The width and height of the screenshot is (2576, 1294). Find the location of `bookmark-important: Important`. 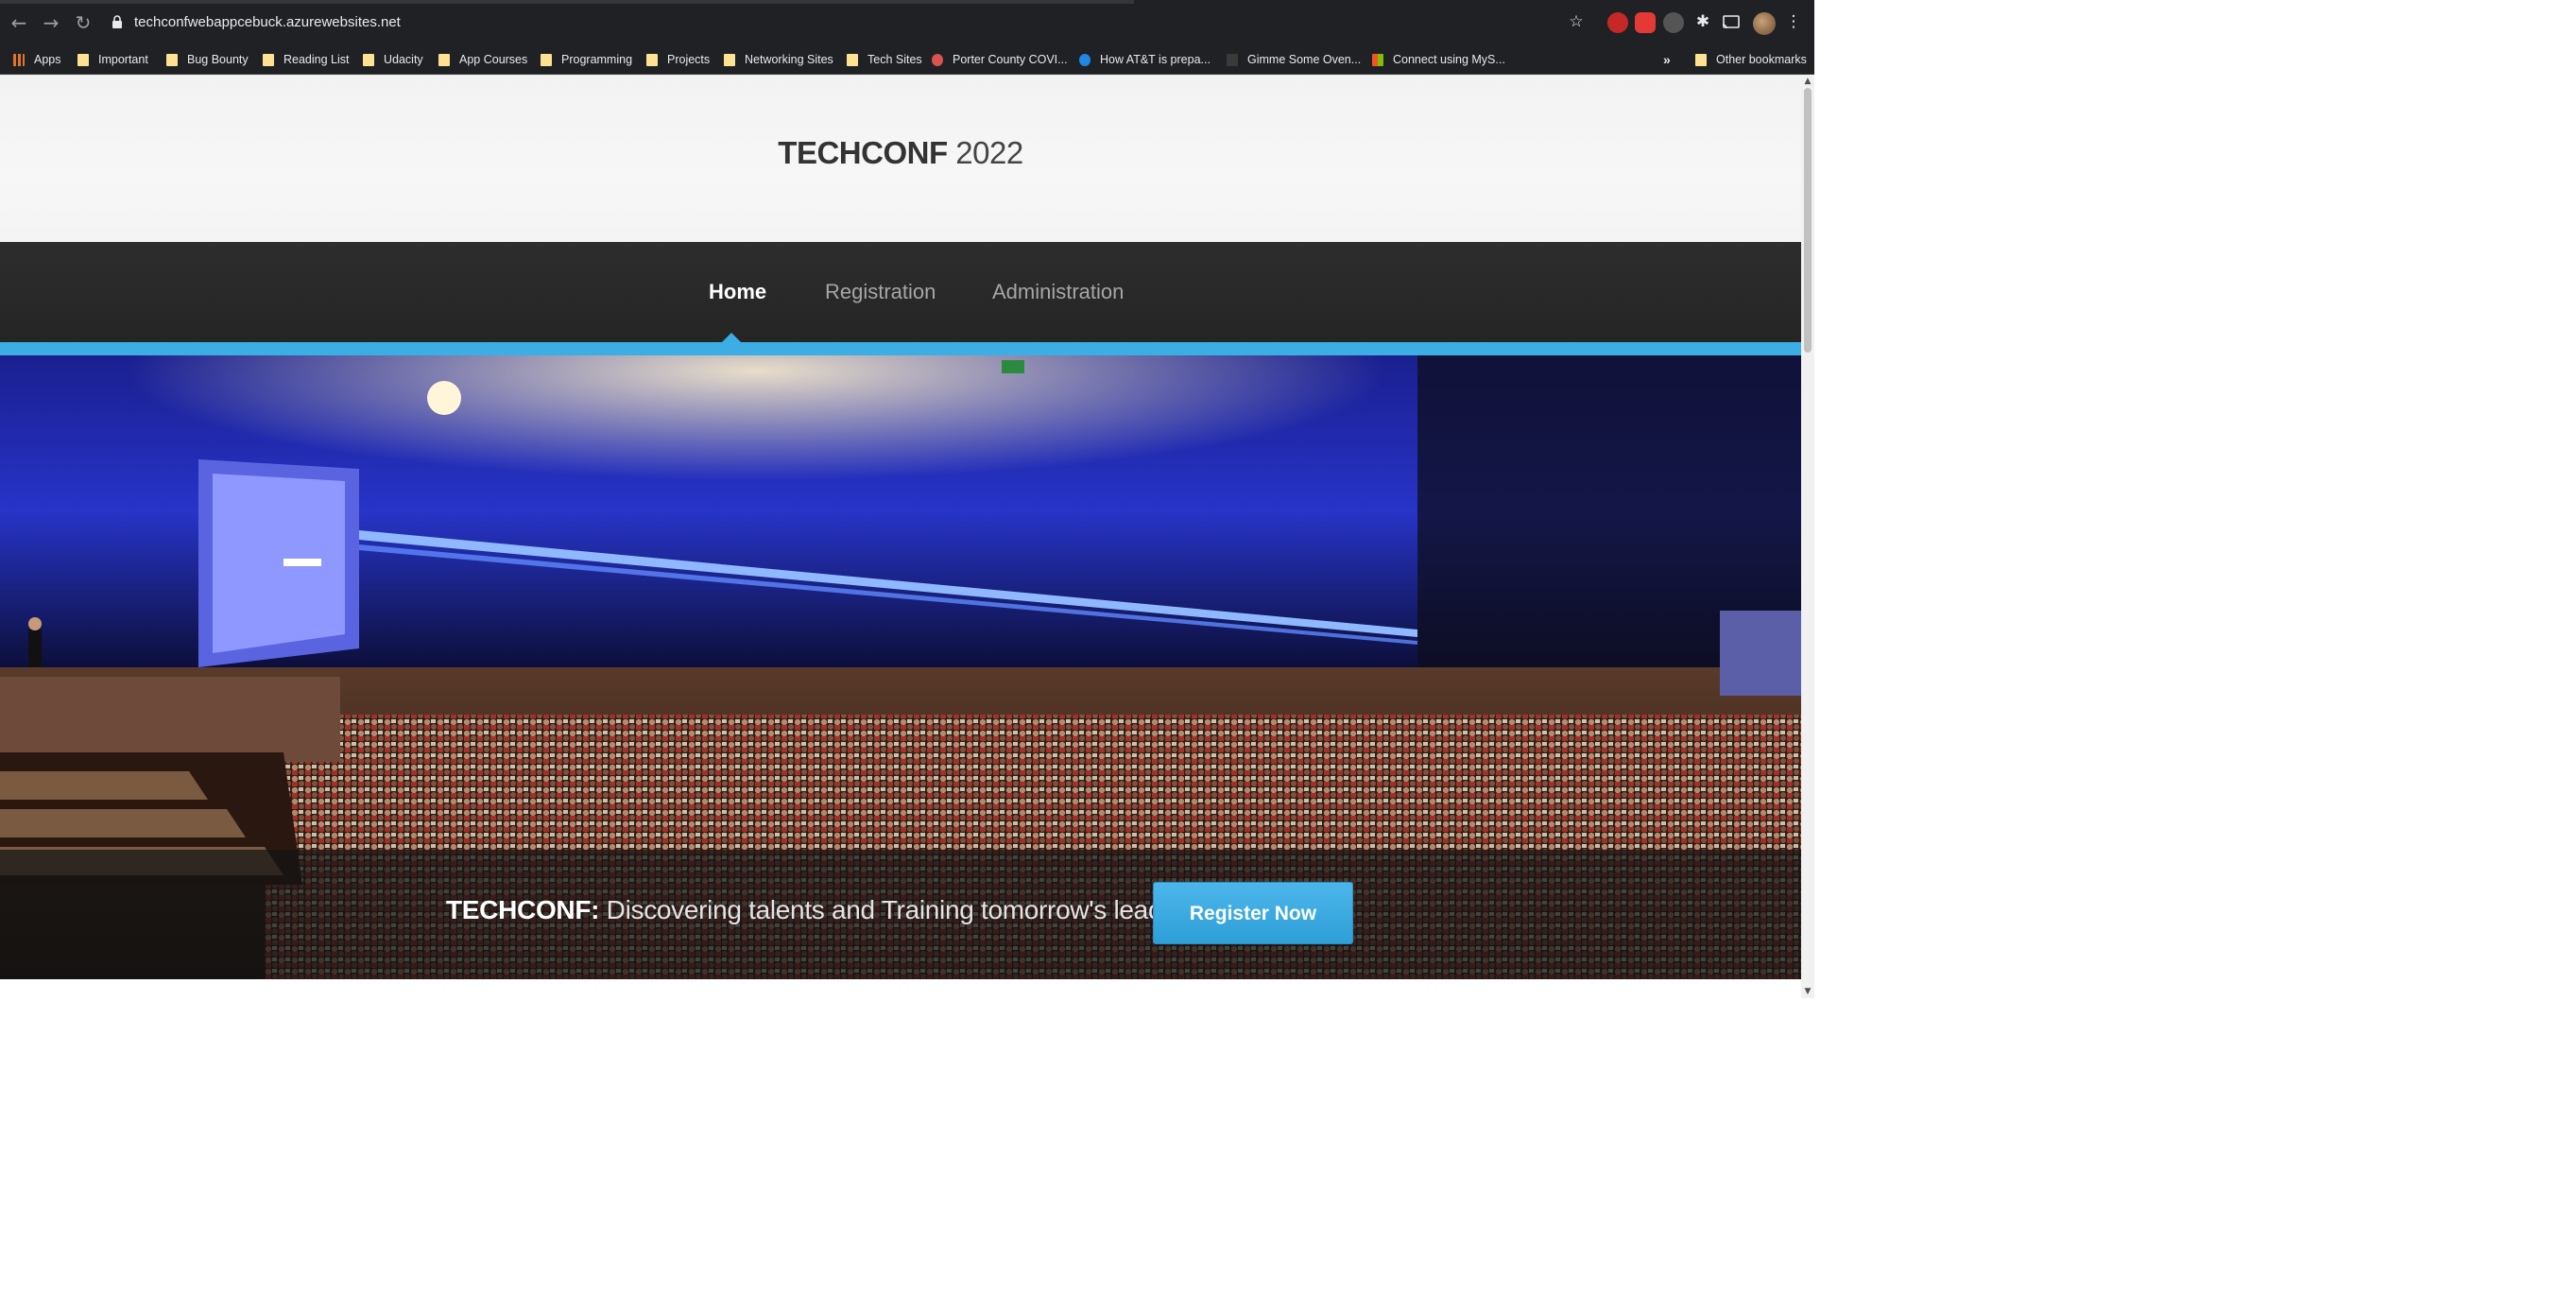

bookmark-important: Important is located at coordinates (112, 60).